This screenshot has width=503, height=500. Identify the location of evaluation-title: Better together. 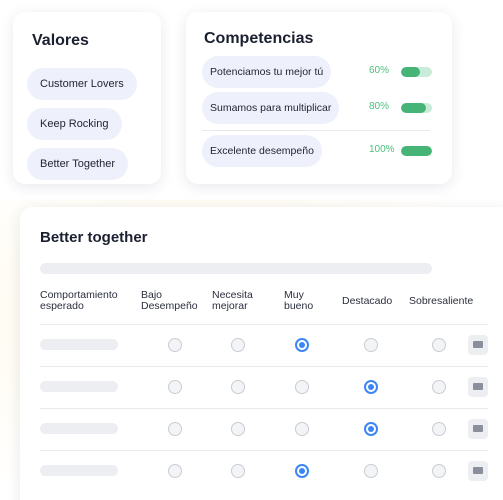
(94, 237).